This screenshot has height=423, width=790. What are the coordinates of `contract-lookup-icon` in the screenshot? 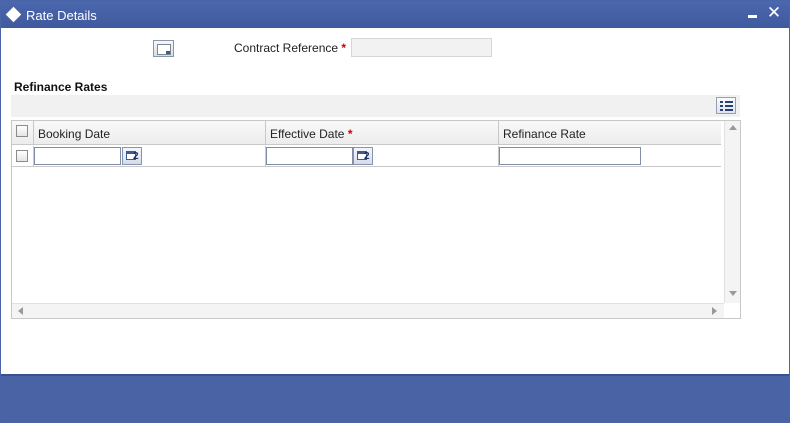 It's located at (163, 48).